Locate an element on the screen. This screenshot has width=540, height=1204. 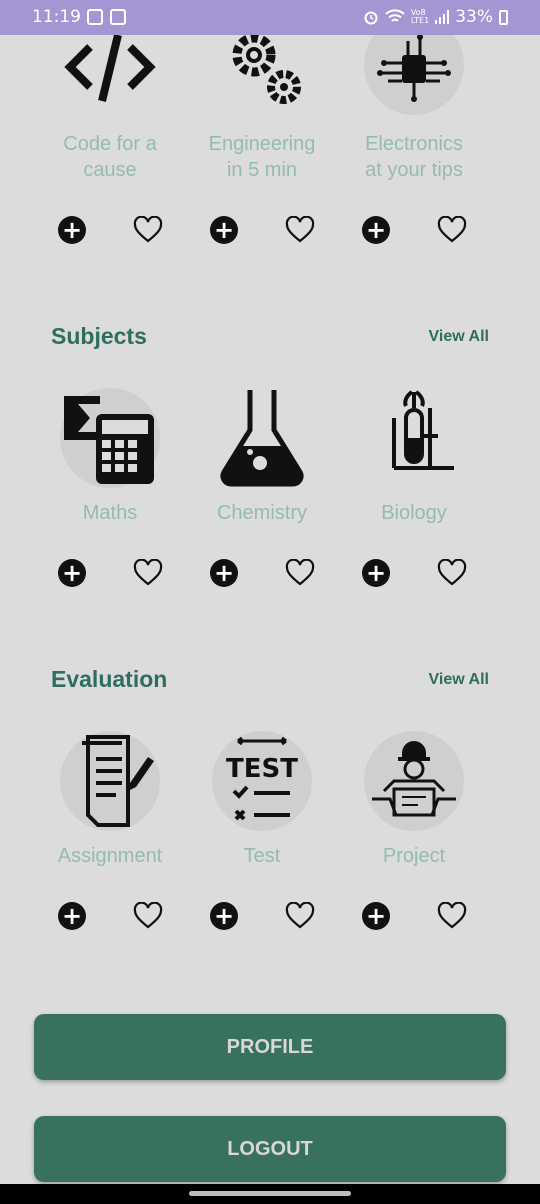
section-title-evaluation: Evaluation is located at coordinates (109, 679).